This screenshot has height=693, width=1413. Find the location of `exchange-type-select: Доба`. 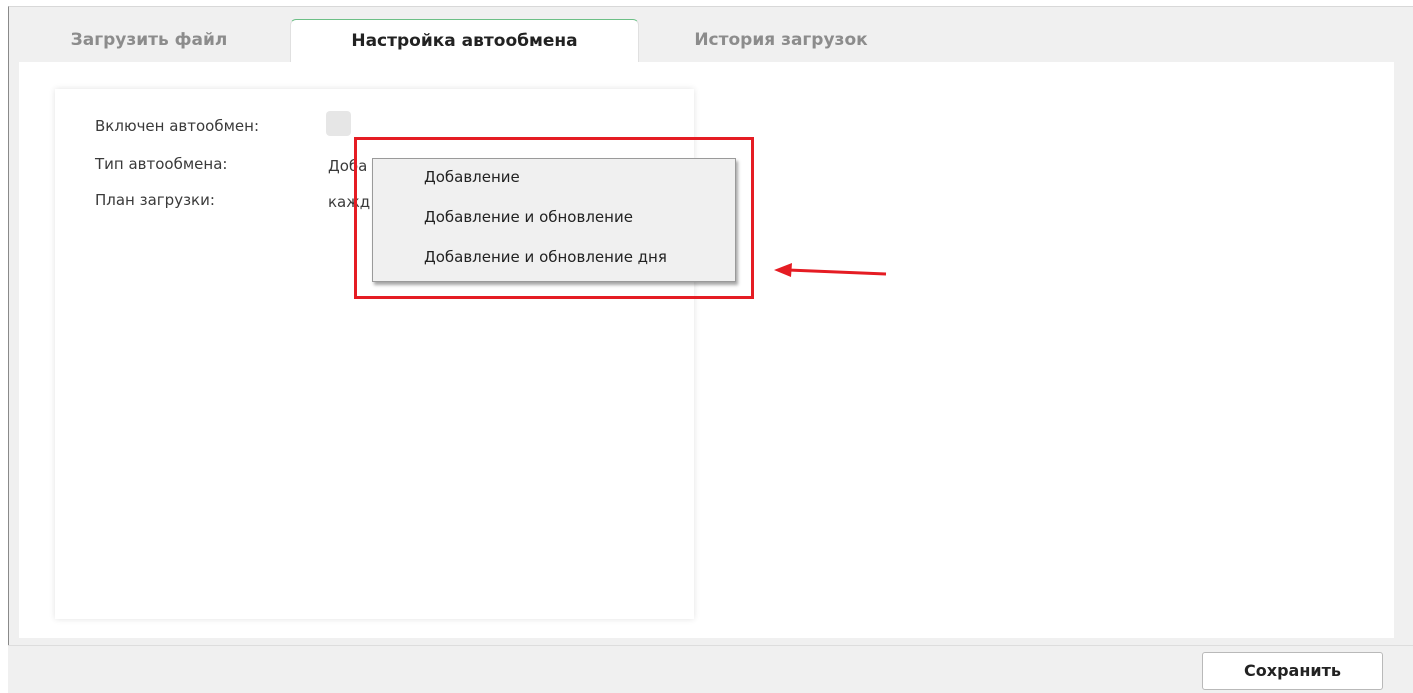

exchange-type-select: Доба is located at coordinates (347, 166).